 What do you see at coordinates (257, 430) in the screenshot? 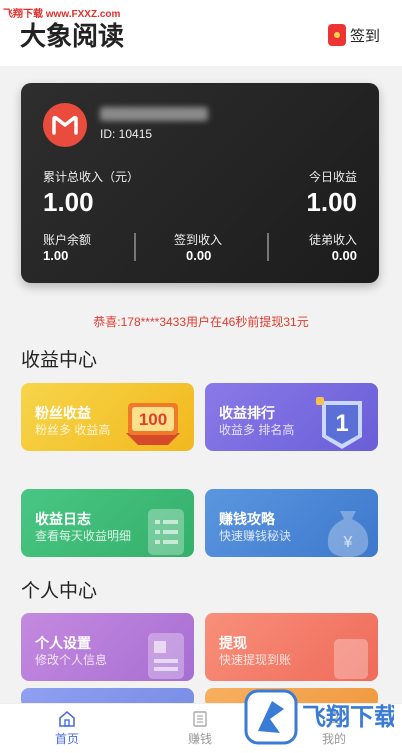
I see `tile-subtitle: 收益多 排名高` at bounding box center [257, 430].